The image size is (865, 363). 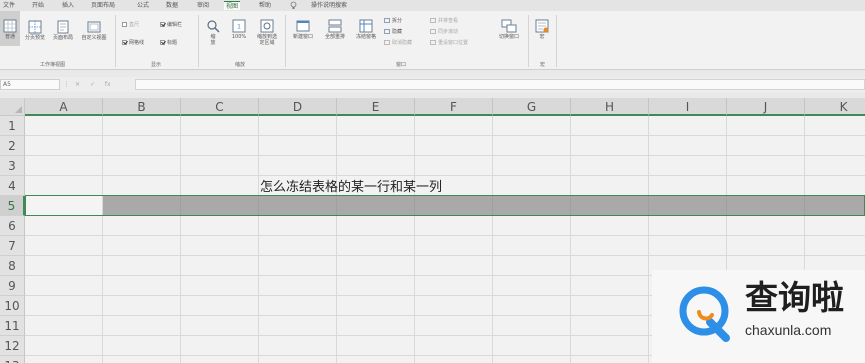 I want to click on page-break-preview-button: 分页预览, so click(x=35, y=30).